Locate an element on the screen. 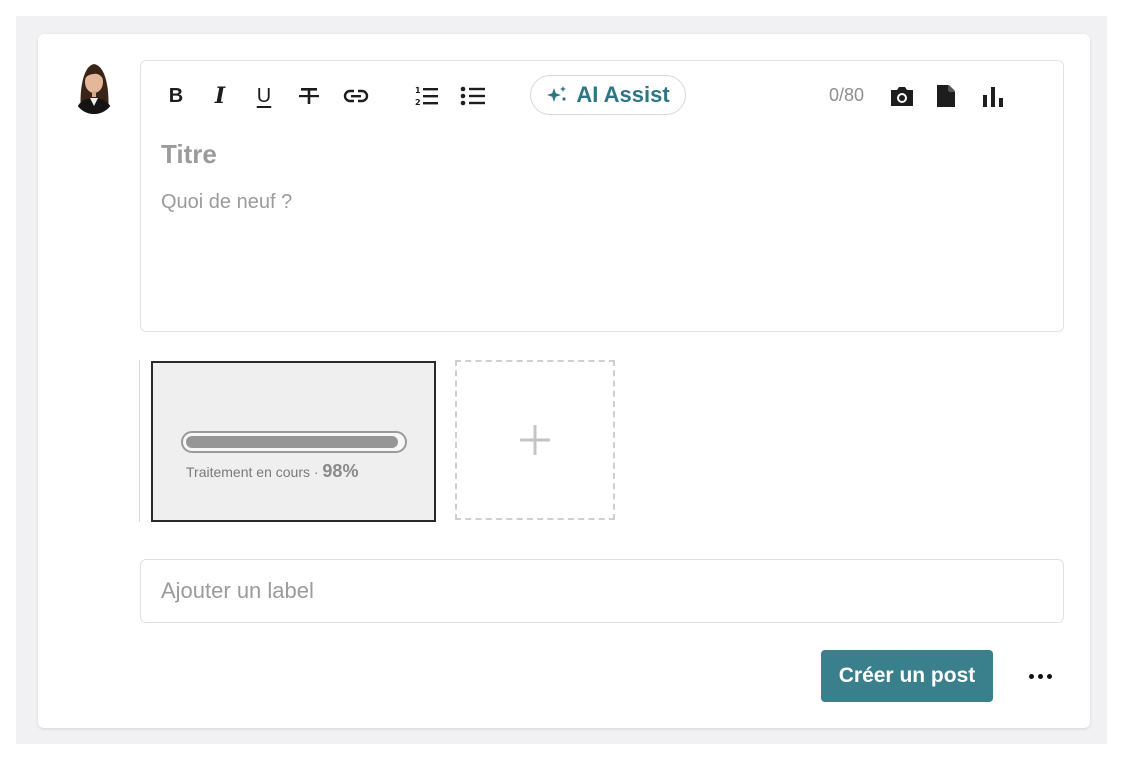  strikethrough-icon is located at coordinates (309, 96).